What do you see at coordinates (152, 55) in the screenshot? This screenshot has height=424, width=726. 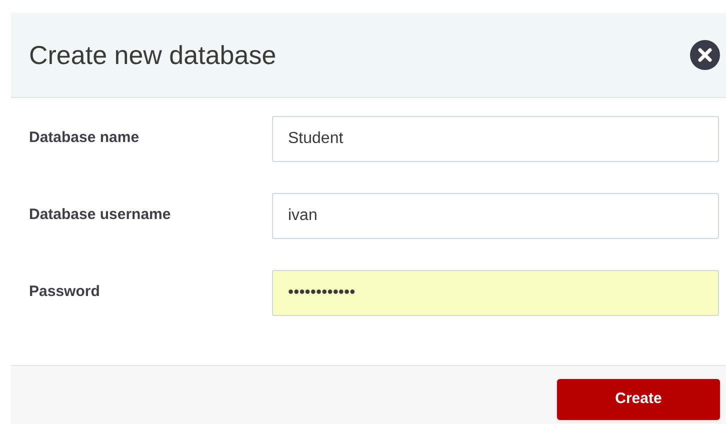 I see `dialog-title: Create new database` at bounding box center [152, 55].